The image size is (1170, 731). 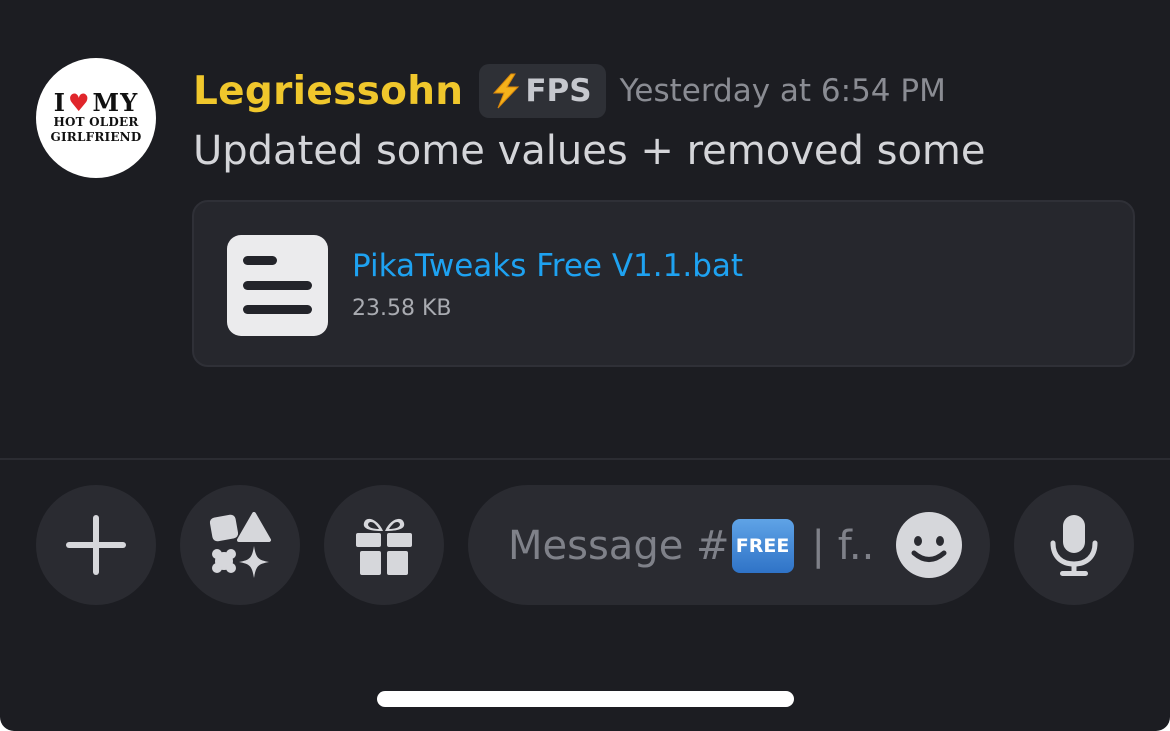 I want to click on composer-divider, so click(x=585, y=459).